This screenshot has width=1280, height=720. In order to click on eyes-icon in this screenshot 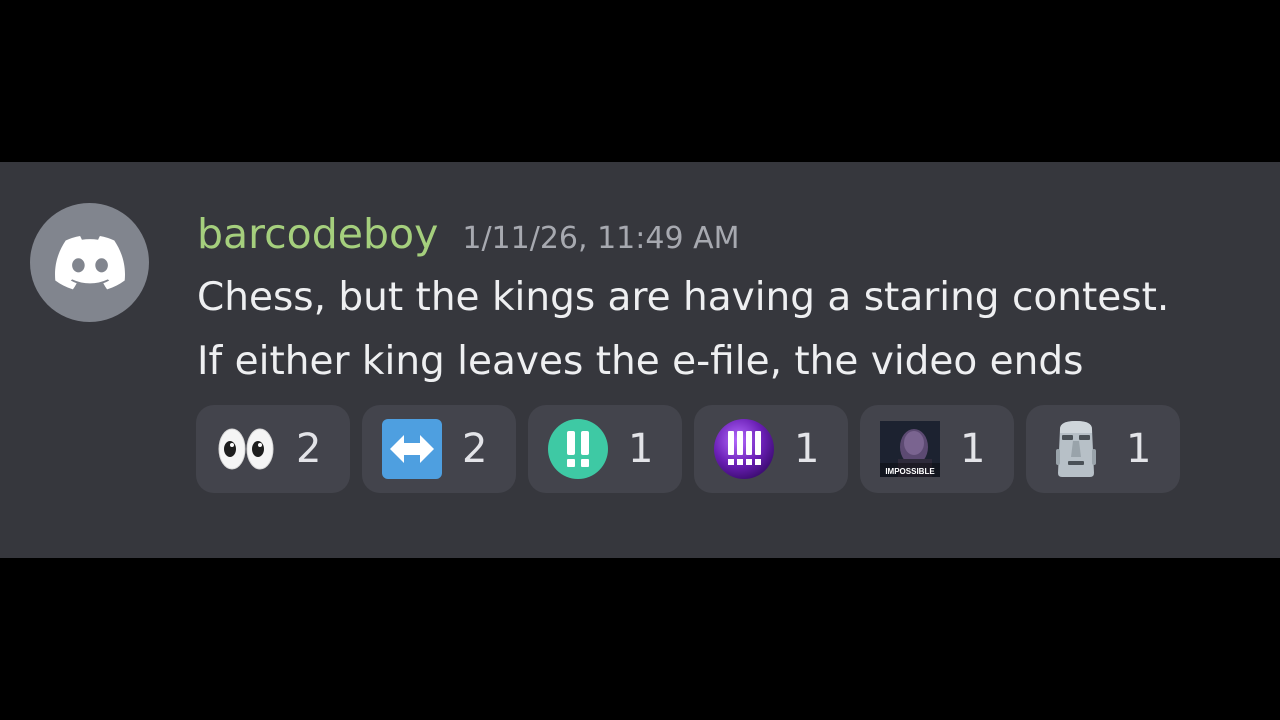, I will do `click(246, 449)`.